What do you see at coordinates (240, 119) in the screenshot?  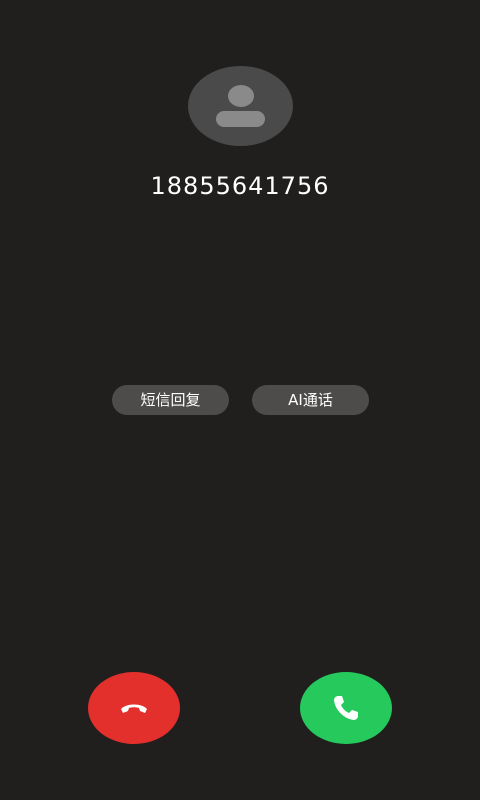 I see `person-avatar-body` at bounding box center [240, 119].